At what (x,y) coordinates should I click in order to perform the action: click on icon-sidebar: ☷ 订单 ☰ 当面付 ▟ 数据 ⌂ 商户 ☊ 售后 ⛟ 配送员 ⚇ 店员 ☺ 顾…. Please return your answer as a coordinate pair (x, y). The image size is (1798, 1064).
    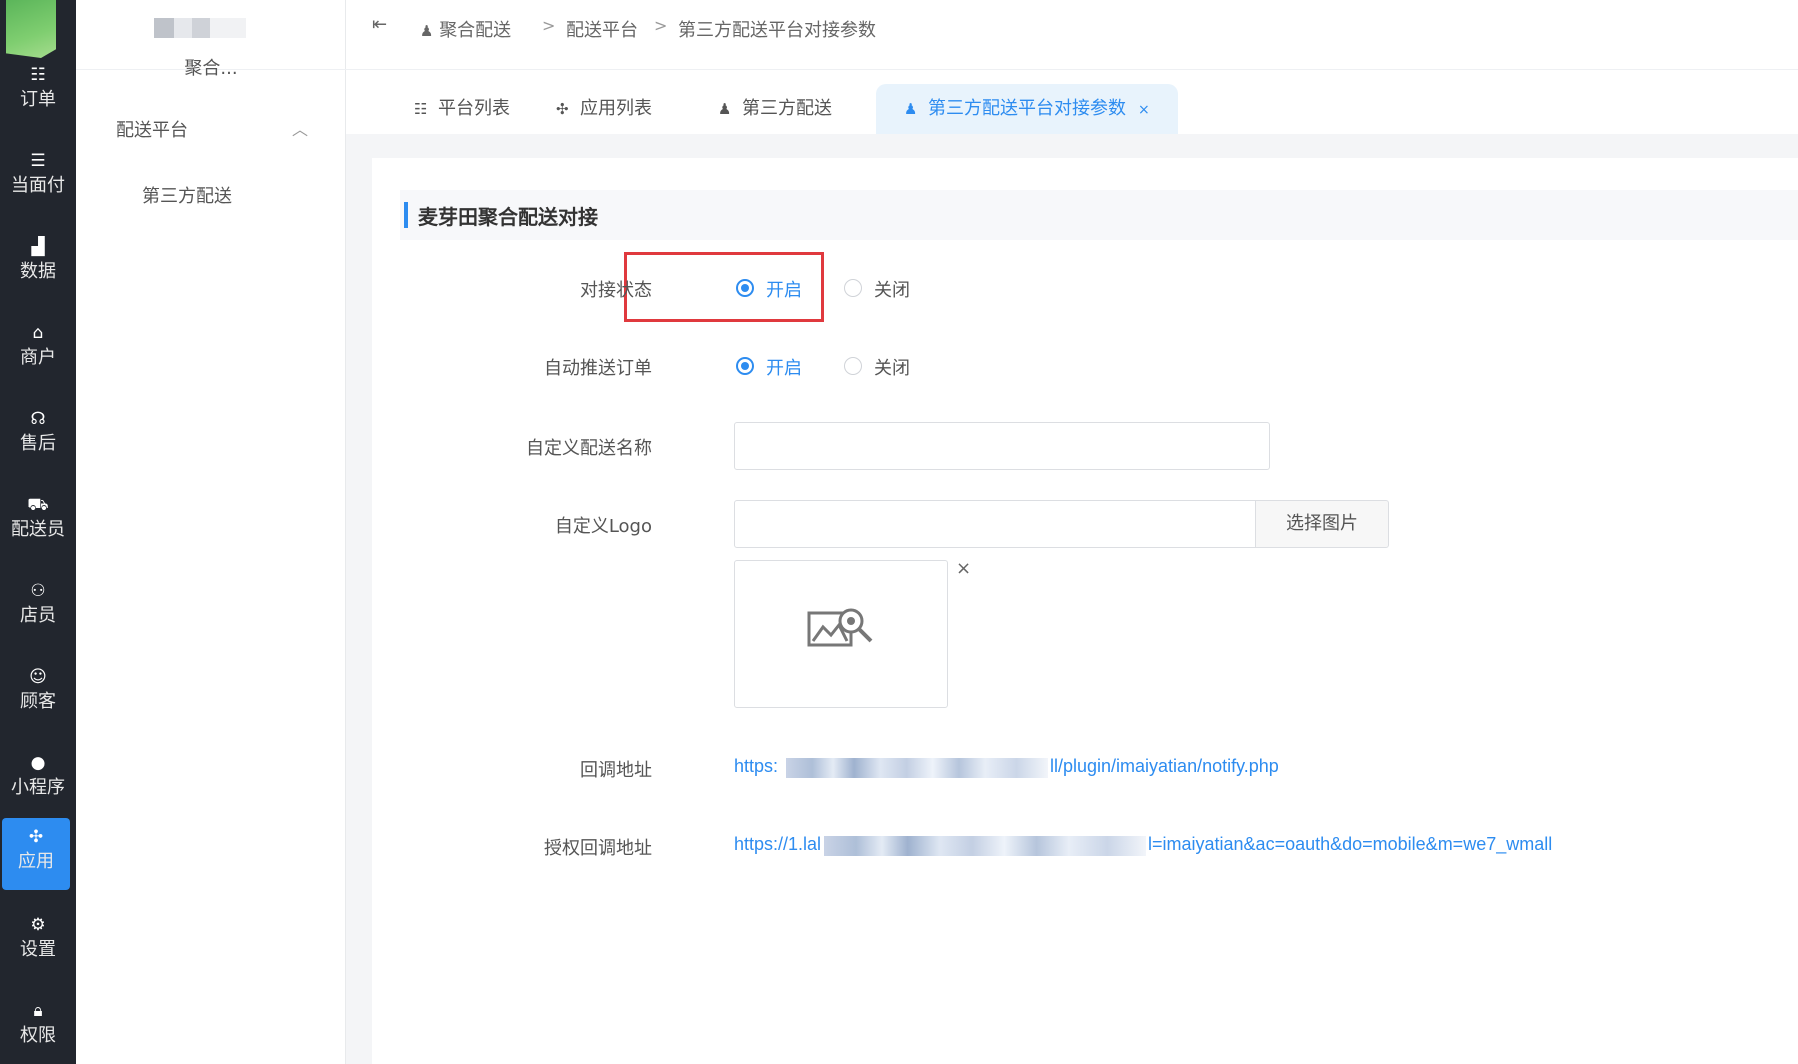
    Looking at the image, I should click on (38, 532).